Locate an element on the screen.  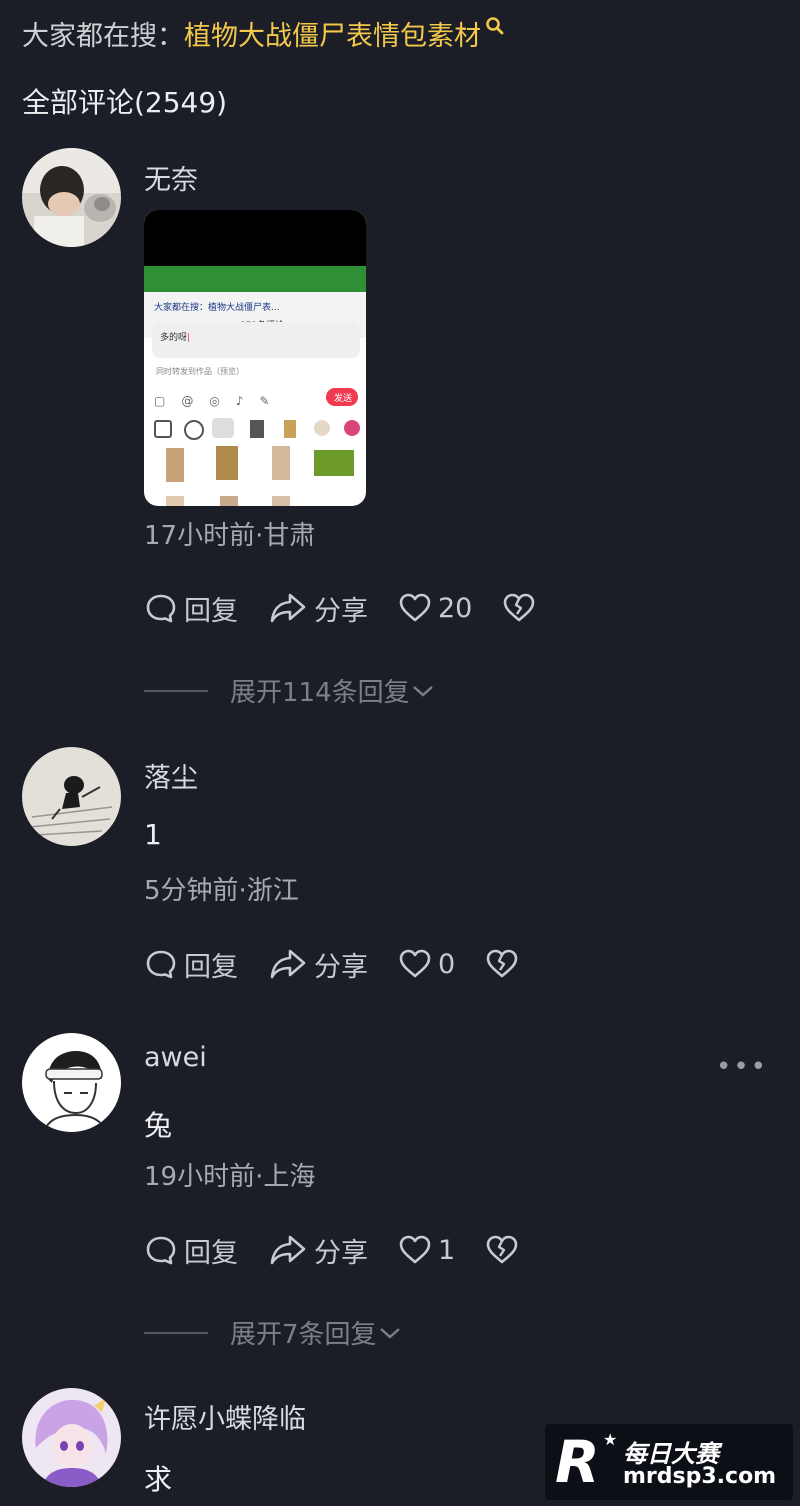
image-input-text: 多的呀 is located at coordinates (174, 338).